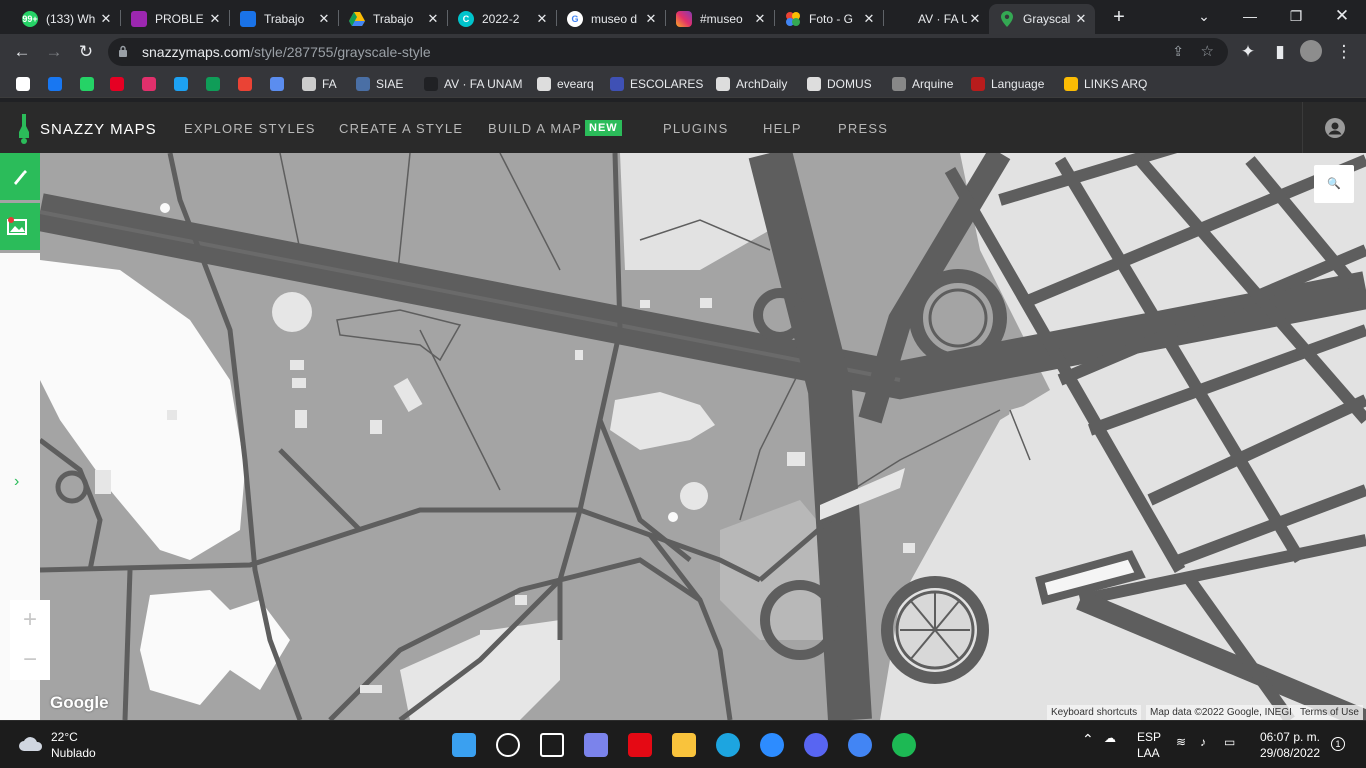 The image size is (1366, 768). I want to click on tab-av-fa: AV · FA U ✕, so click(936, 19).